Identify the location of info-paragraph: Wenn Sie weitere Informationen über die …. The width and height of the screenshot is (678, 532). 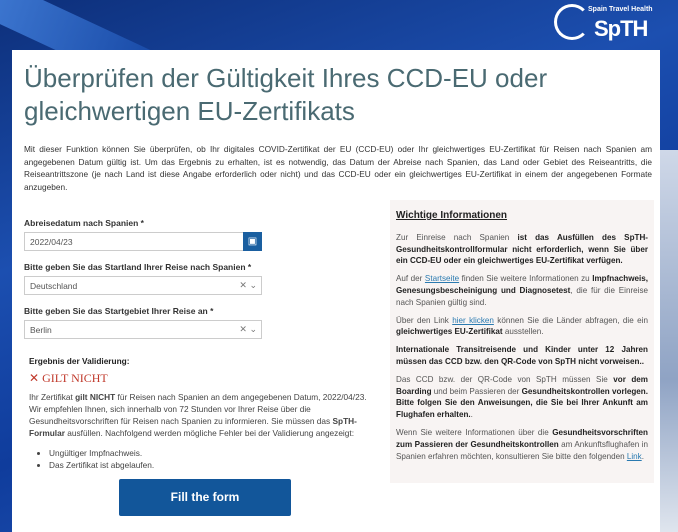
(522, 444).